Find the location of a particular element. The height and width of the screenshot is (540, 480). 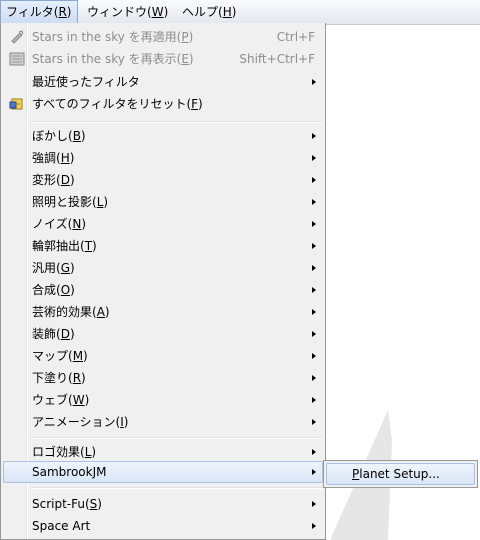

menu-filters-tail: ) is located at coordinates (69, 12).